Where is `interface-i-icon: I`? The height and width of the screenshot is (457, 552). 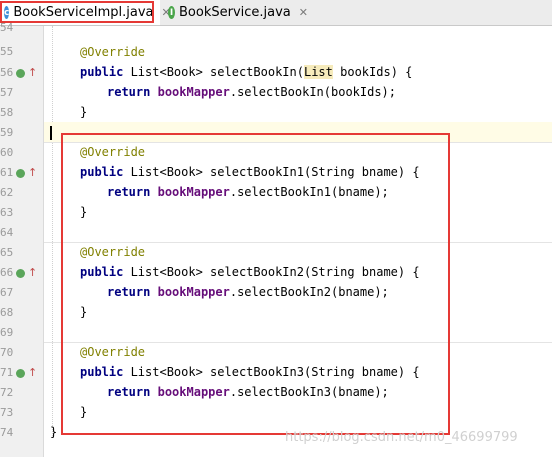 interface-i-icon: I is located at coordinates (171, 12).